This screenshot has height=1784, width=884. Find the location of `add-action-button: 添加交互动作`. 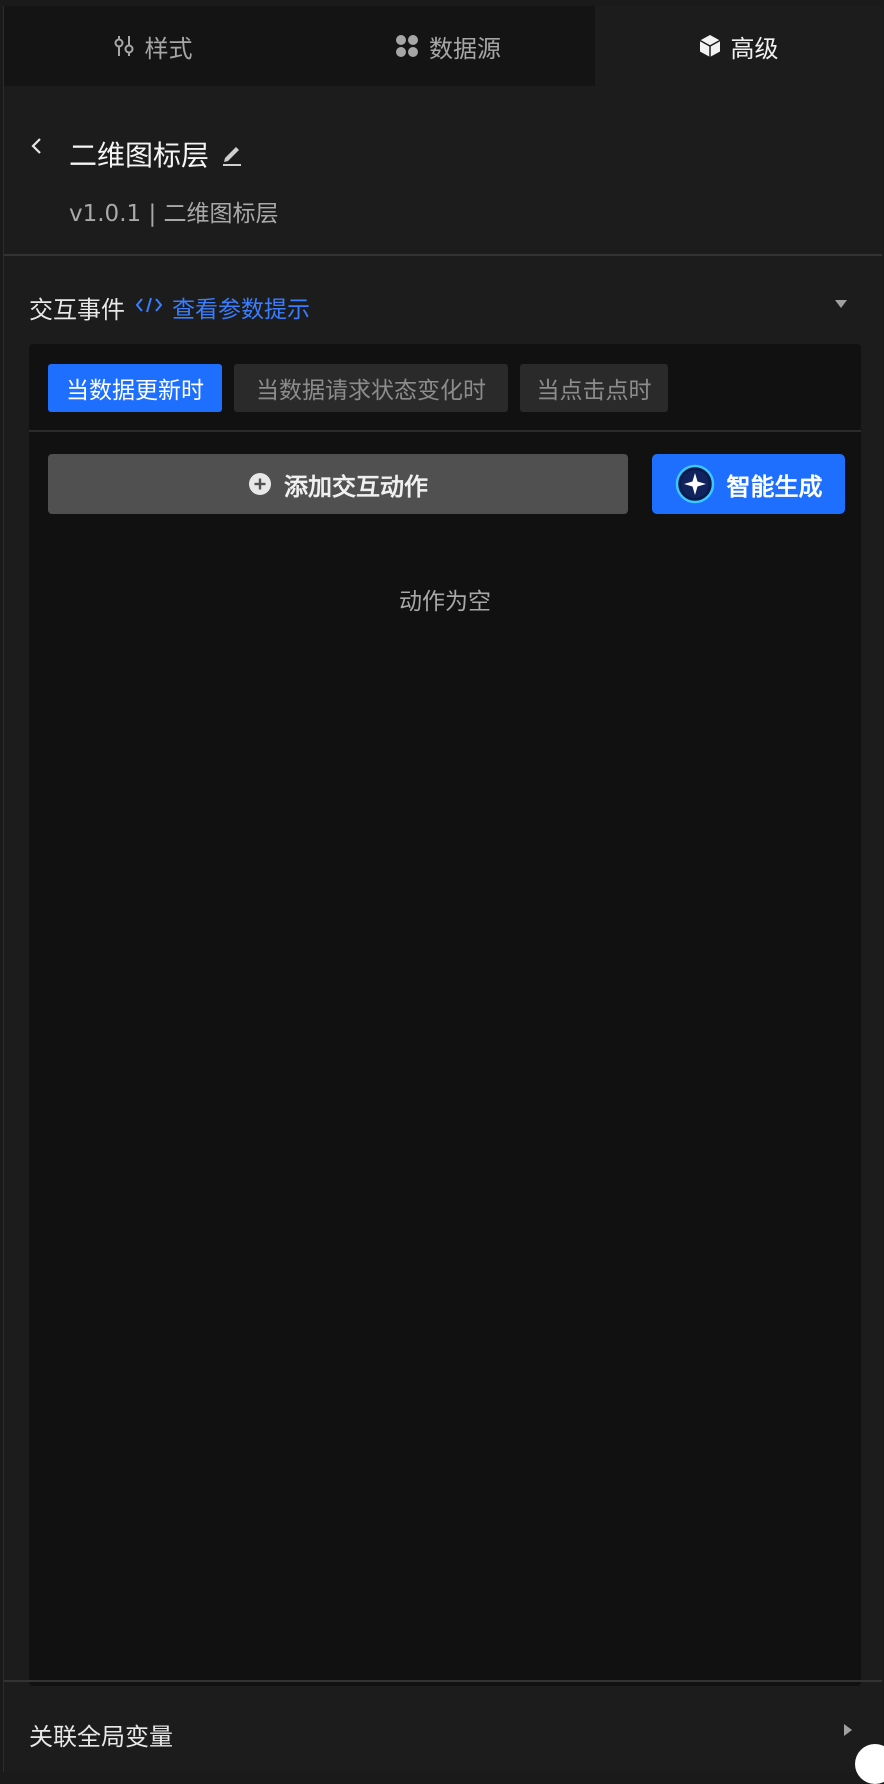

add-action-button: 添加交互动作 is located at coordinates (338, 484).